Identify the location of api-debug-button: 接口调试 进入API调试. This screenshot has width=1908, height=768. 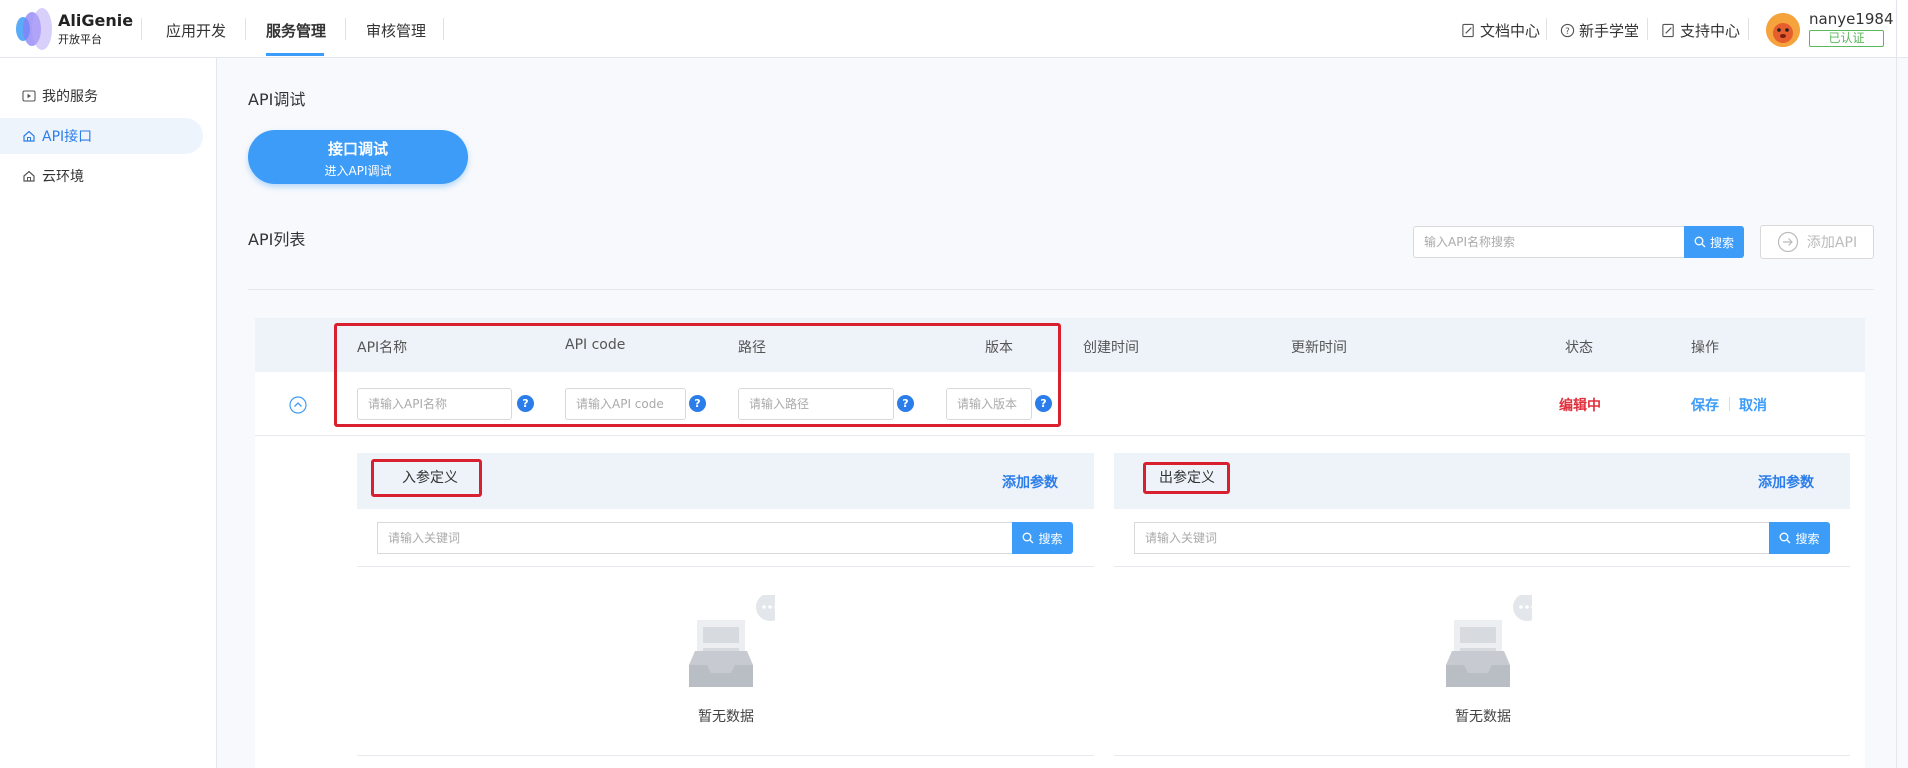
(358, 157).